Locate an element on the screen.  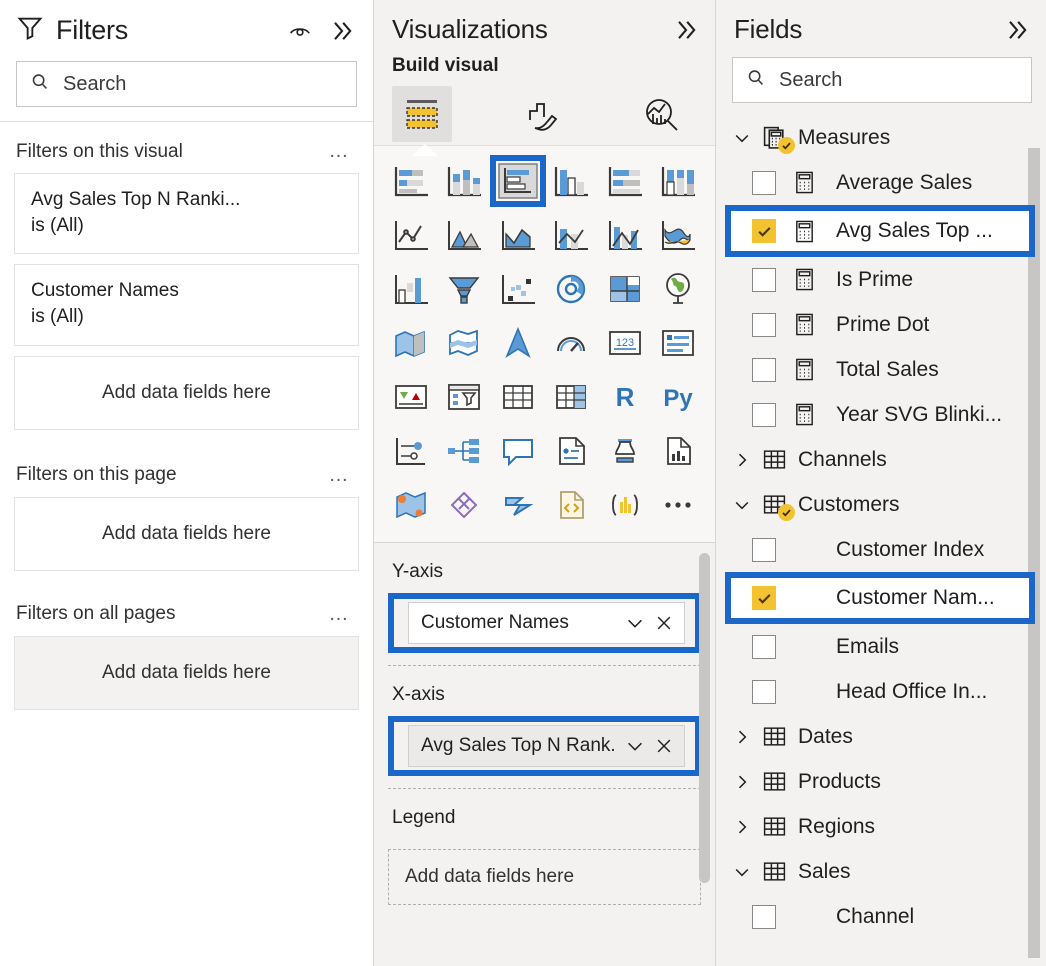
tree-table-regions: Regions is located at coordinates (888, 826).